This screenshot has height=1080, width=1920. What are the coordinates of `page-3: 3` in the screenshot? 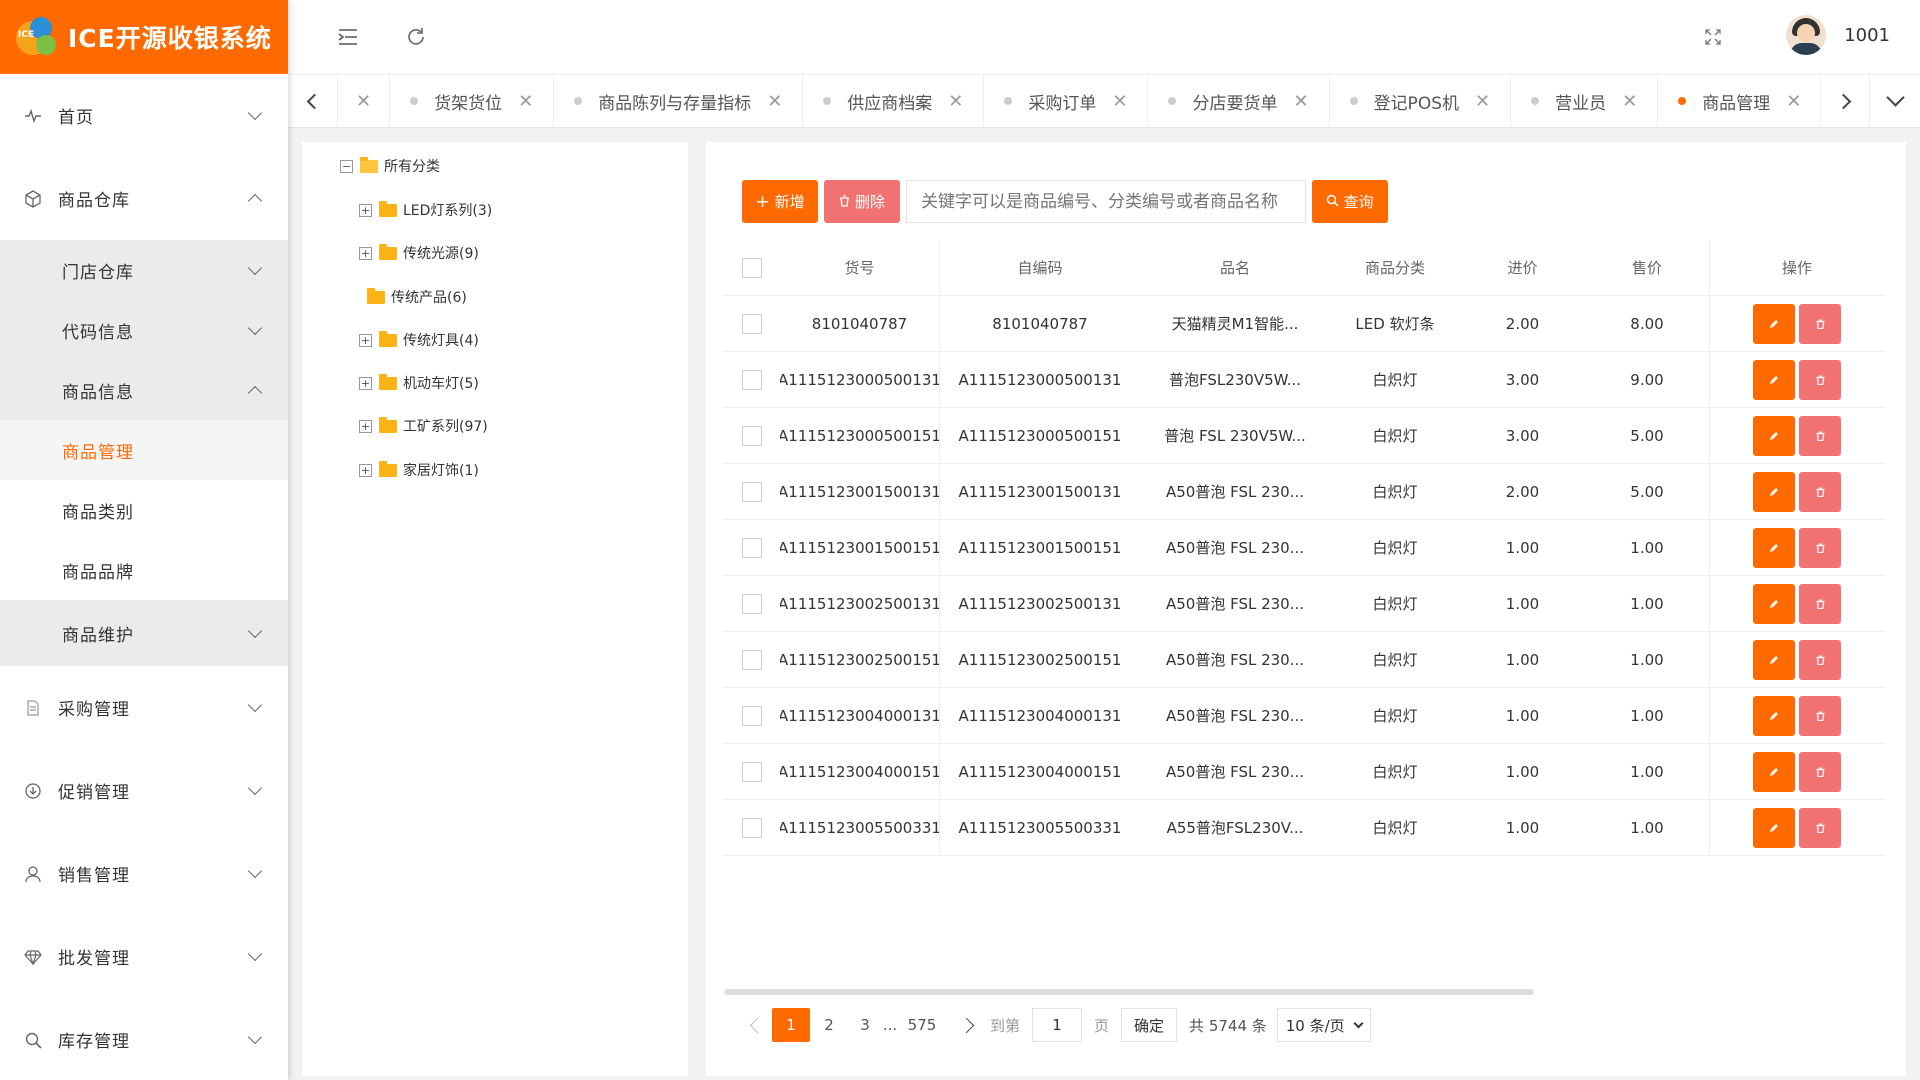 It's located at (865, 1025).